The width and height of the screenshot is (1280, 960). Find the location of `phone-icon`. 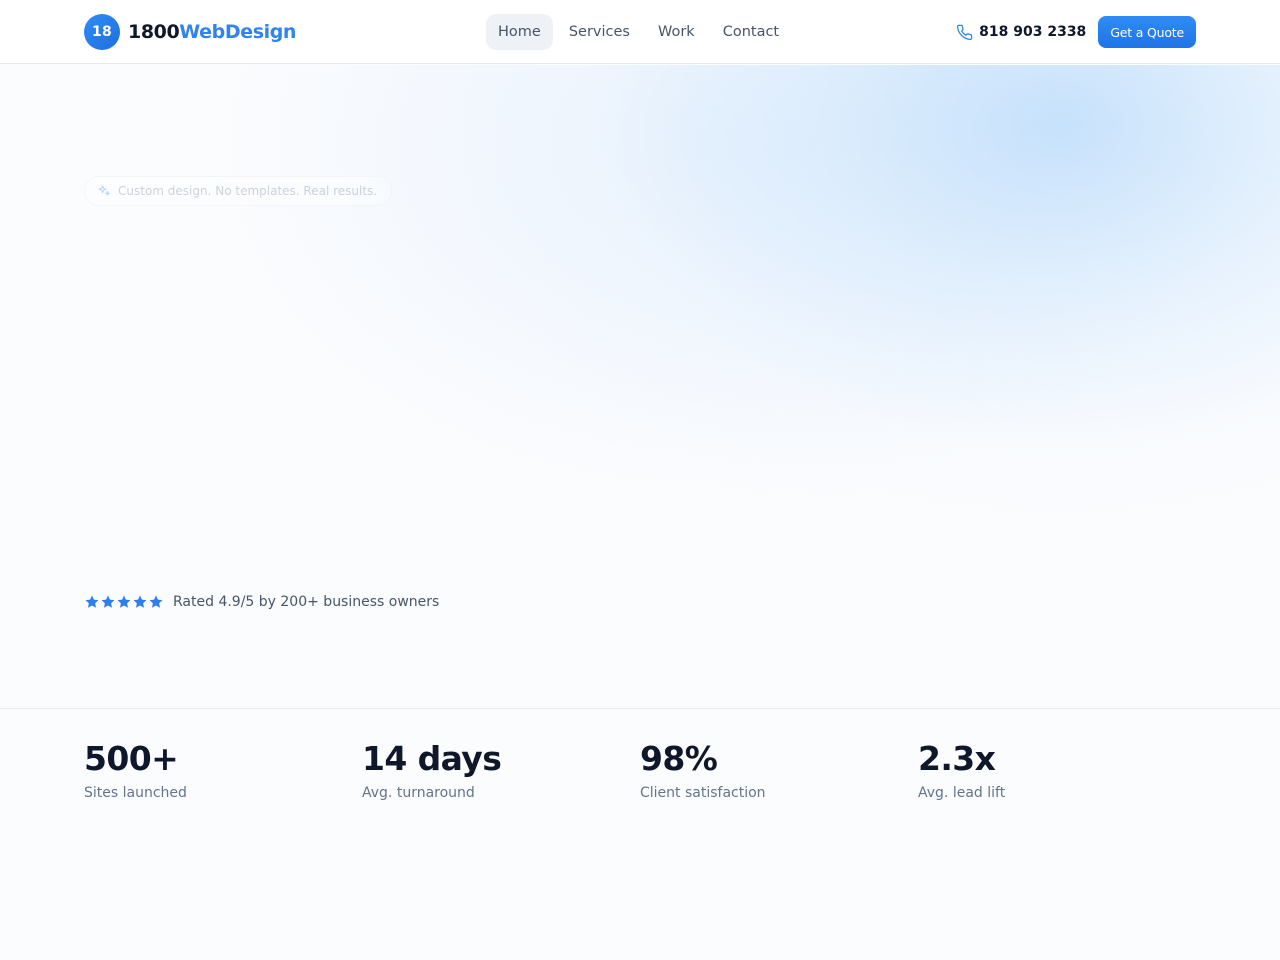

phone-icon is located at coordinates (964, 32).